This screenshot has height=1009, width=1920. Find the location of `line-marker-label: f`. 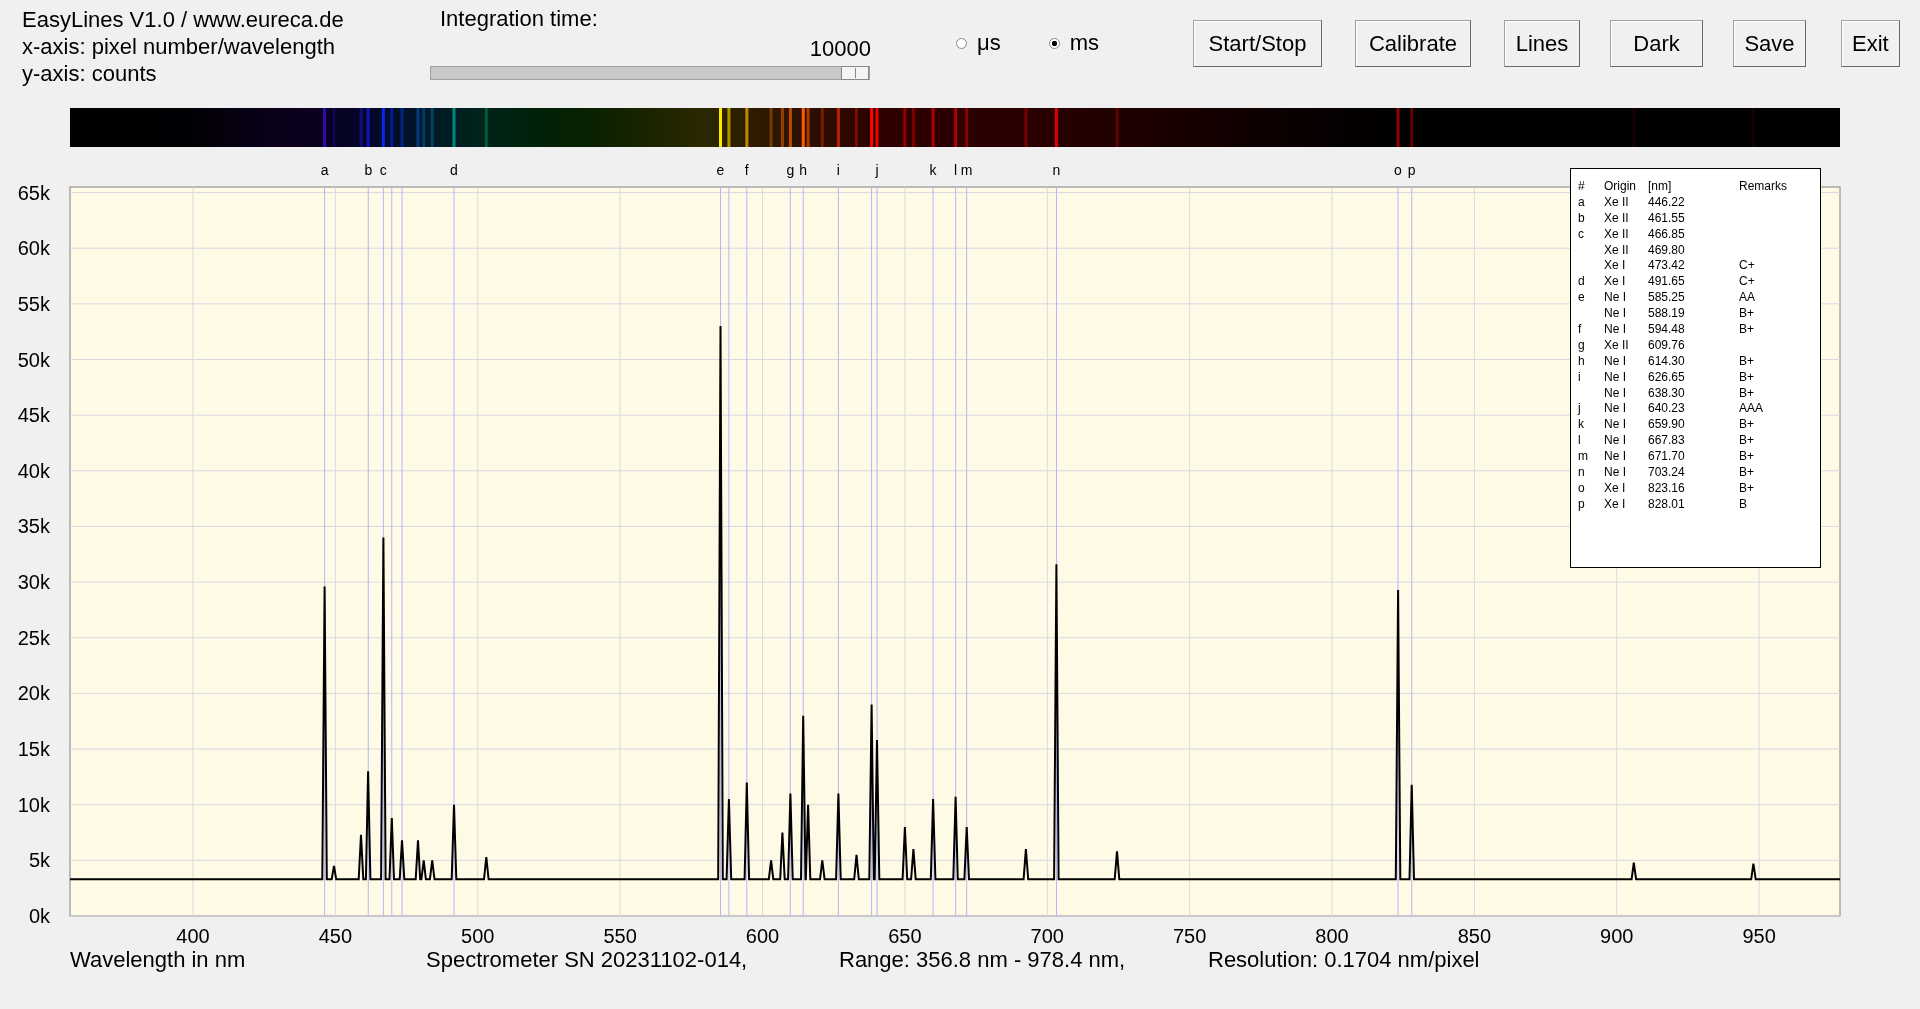

line-marker-label: f is located at coordinates (746, 170).